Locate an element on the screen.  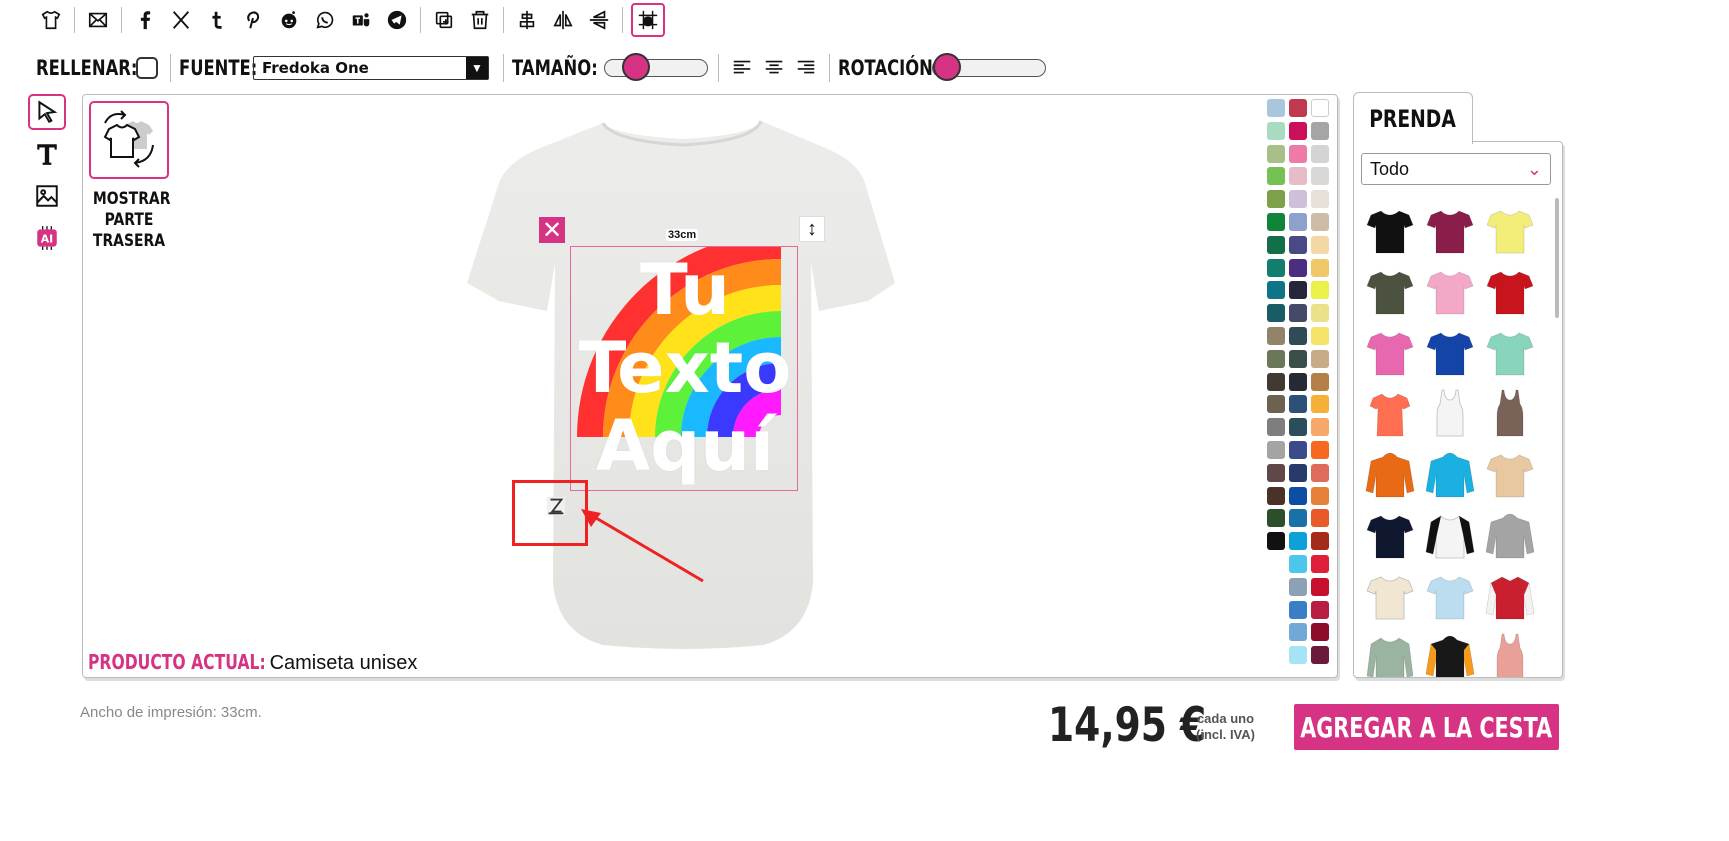
facebook-icon is located at coordinates (145, 20).